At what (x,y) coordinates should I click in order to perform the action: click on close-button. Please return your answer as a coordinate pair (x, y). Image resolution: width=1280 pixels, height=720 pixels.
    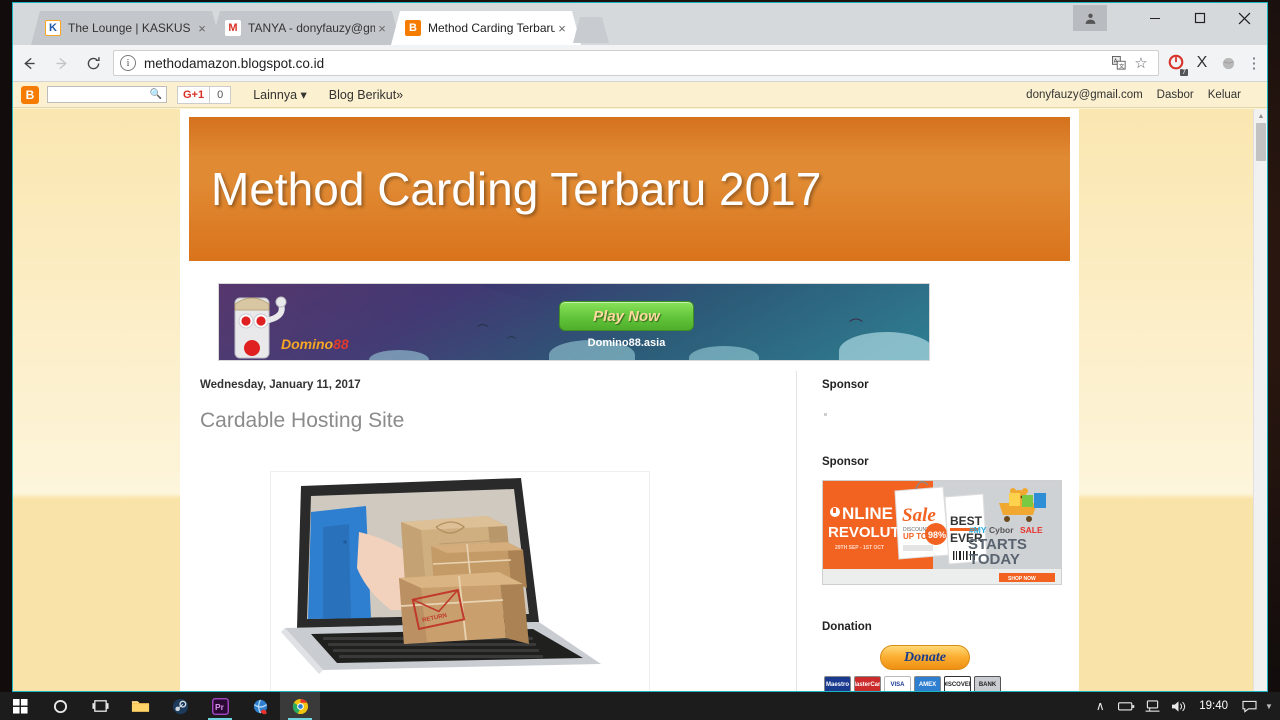
    Looking at the image, I should click on (1244, 18).